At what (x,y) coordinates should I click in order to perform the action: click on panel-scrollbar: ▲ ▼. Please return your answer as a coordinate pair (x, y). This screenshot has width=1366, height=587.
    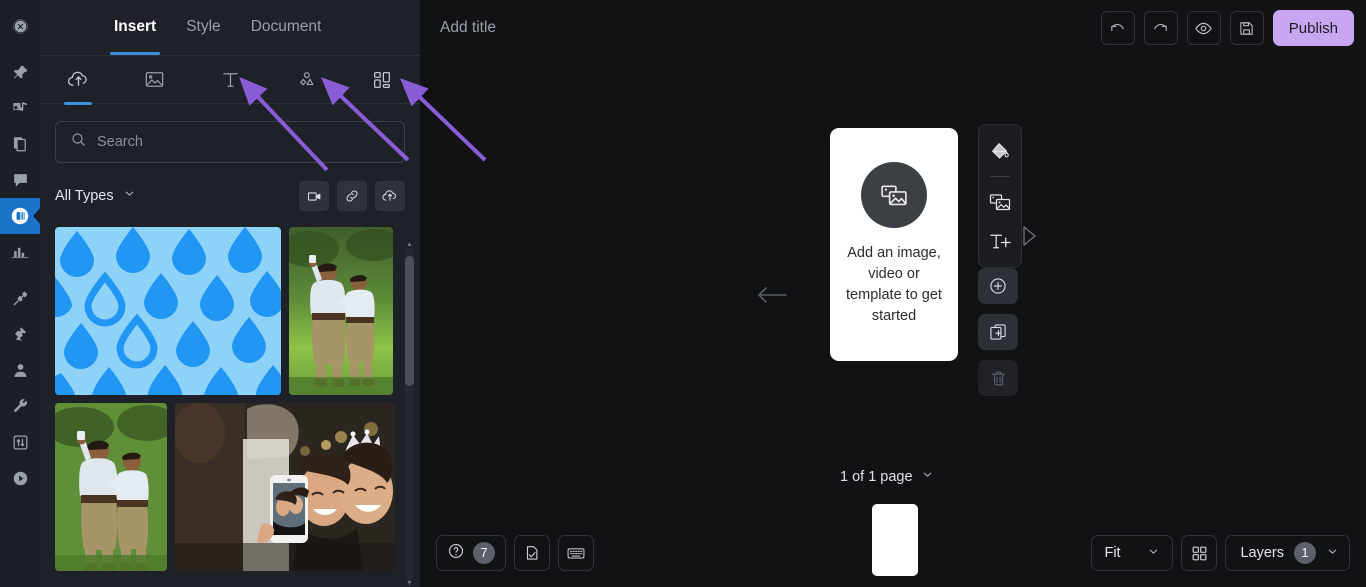
    Looking at the image, I should click on (409, 414).